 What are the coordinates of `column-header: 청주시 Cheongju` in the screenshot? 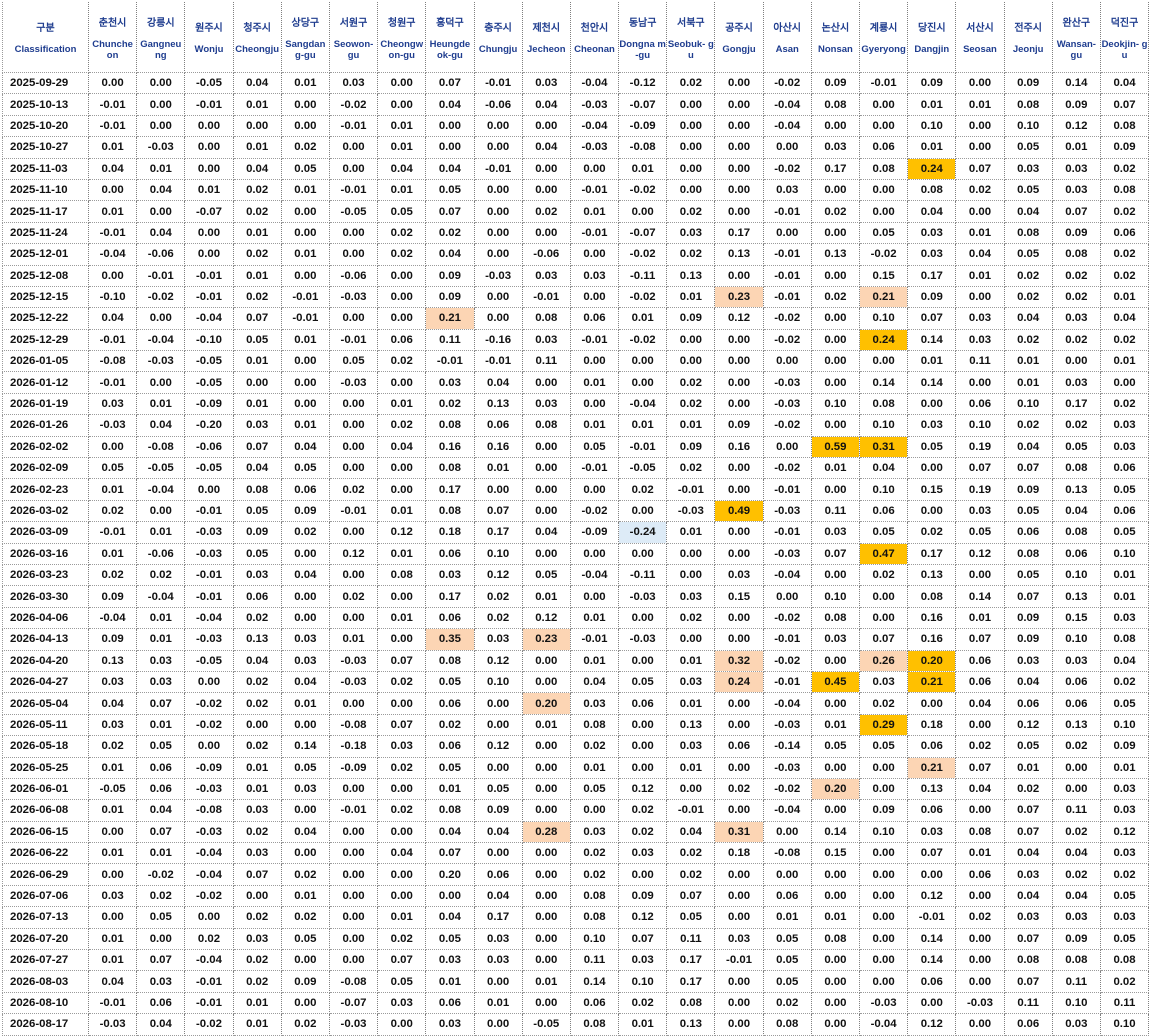 It's located at (257, 37).